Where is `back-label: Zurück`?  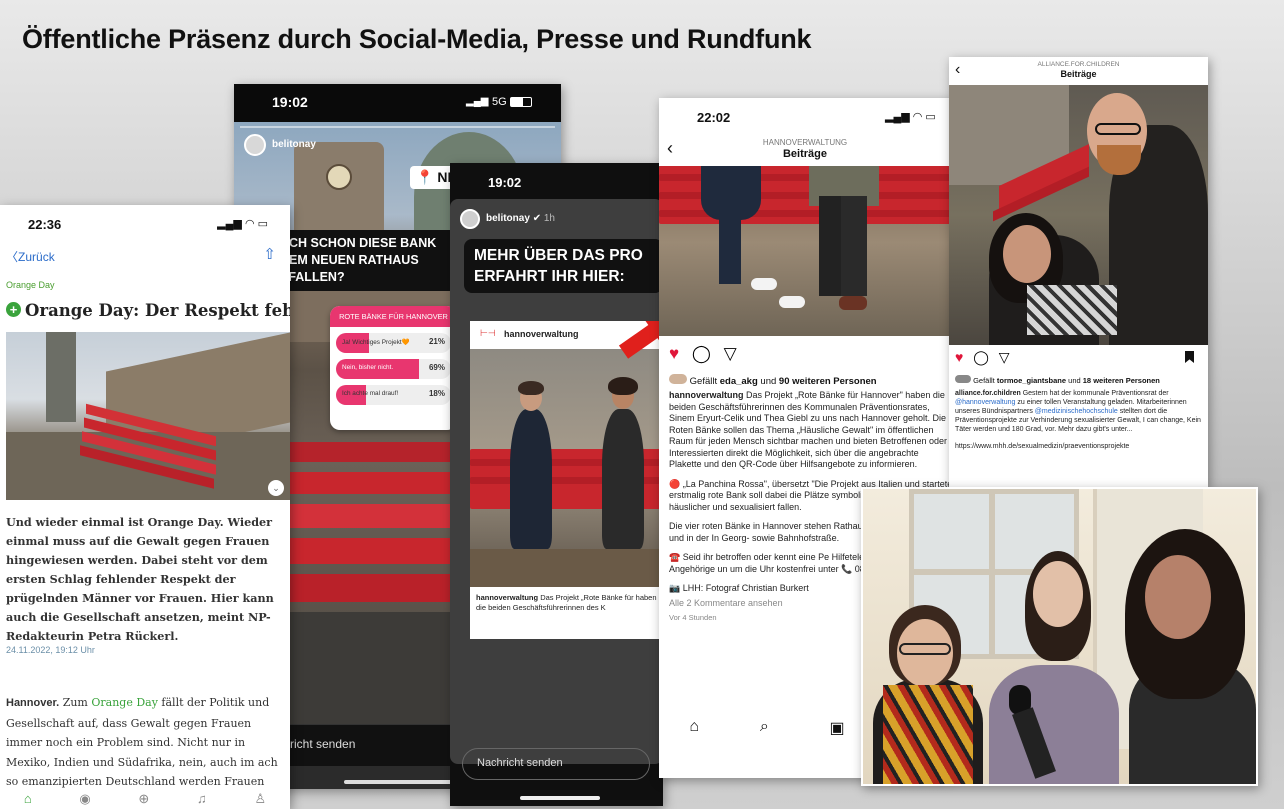
back-label: Zurück is located at coordinates (36, 257).